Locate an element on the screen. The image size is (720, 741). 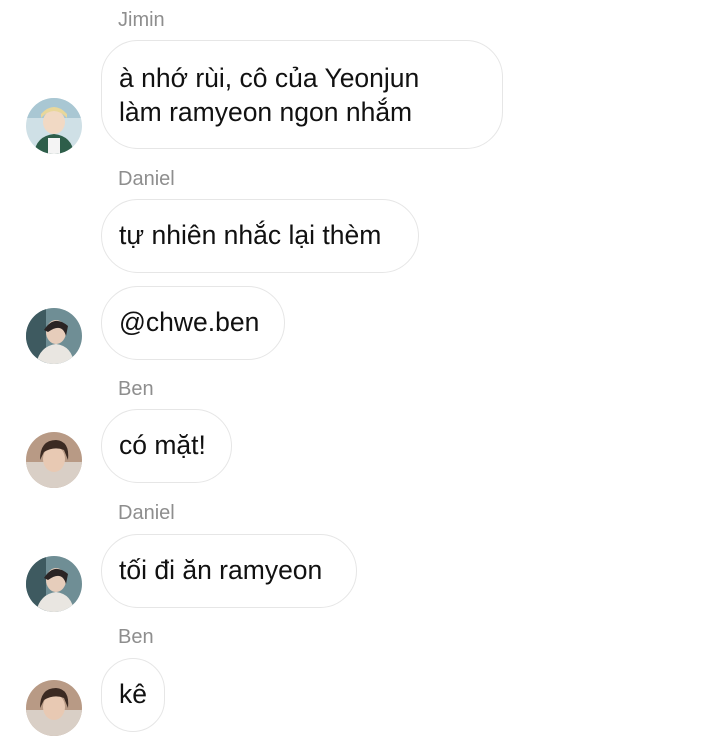
message-text: à nhớ rùi, cô của Yeonjun is located at coordinates (269, 78).